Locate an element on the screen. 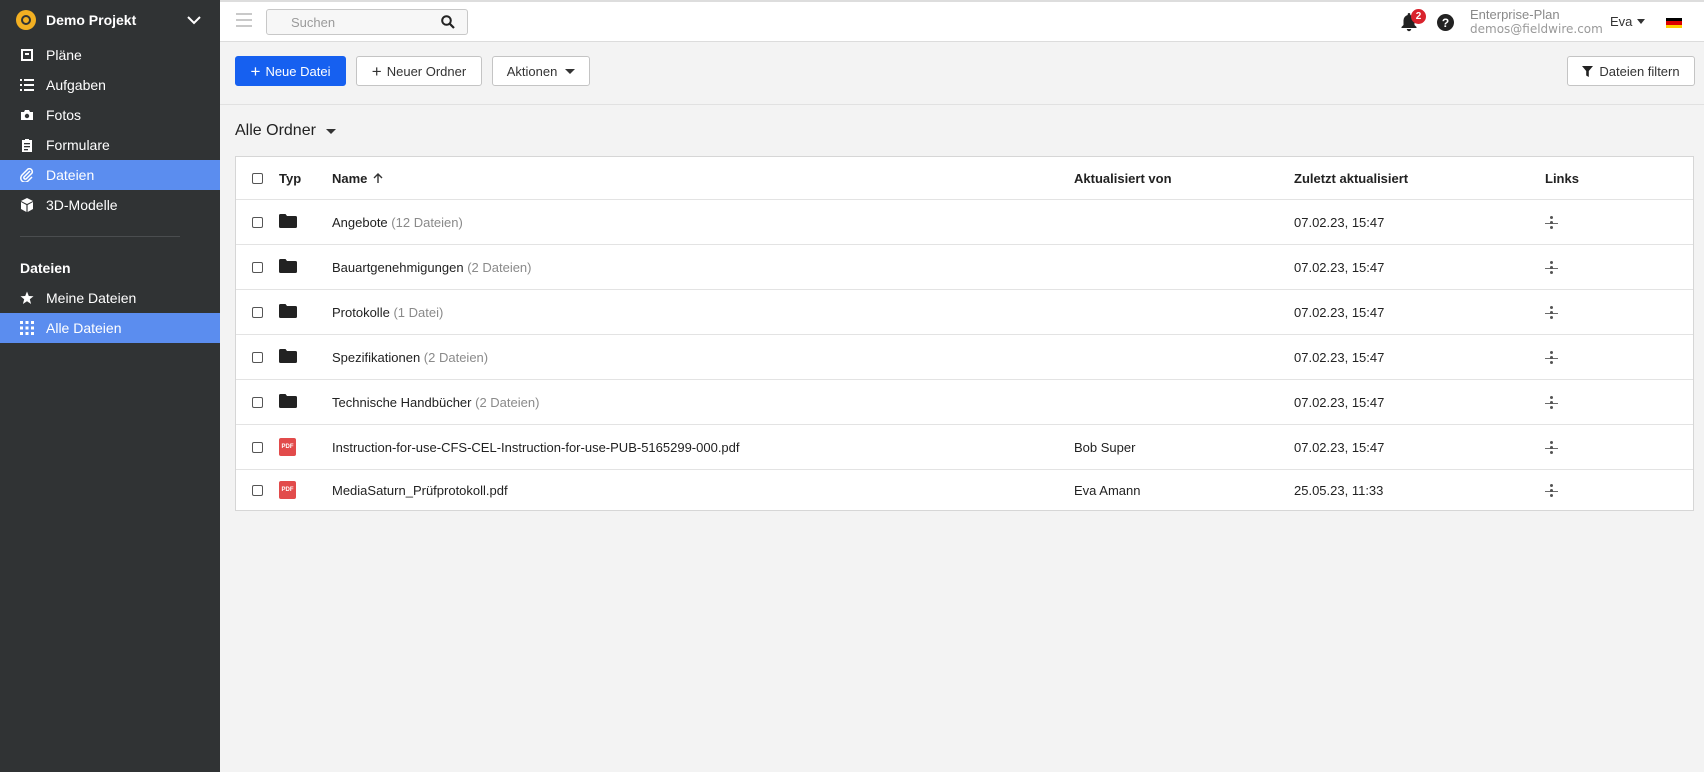 This screenshot has width=1704, height=772. folder-selector: Alle Ordner is located at coordinates (285, 131).